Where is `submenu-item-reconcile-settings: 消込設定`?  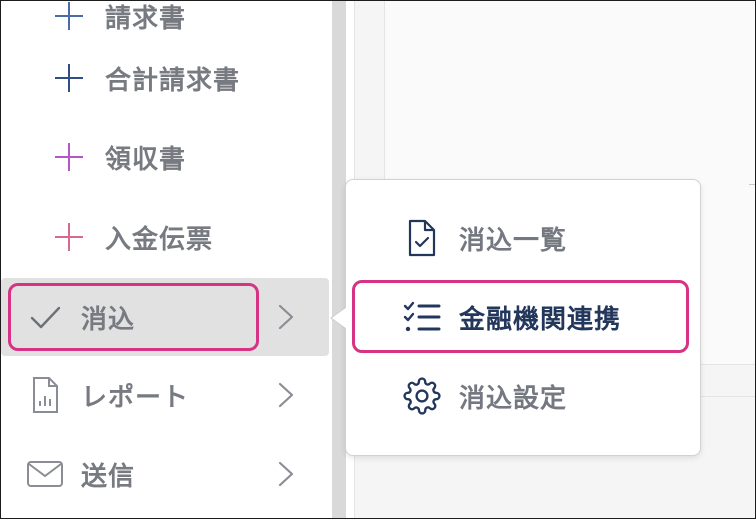
submenu-item-reconcile-settings: 消込設定 is located at coordinates (541, 396).